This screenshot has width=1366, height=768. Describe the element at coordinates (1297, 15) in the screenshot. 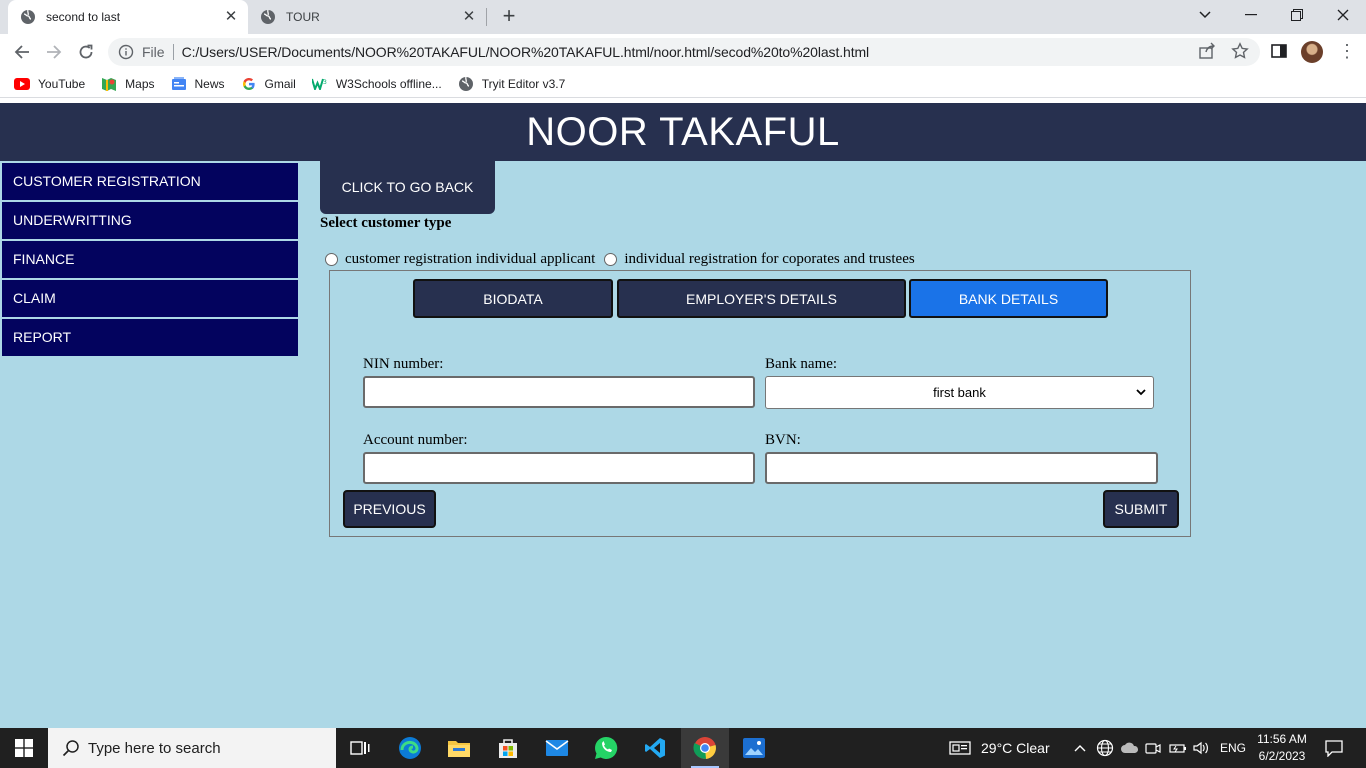

I see `restore-icon` at that location.